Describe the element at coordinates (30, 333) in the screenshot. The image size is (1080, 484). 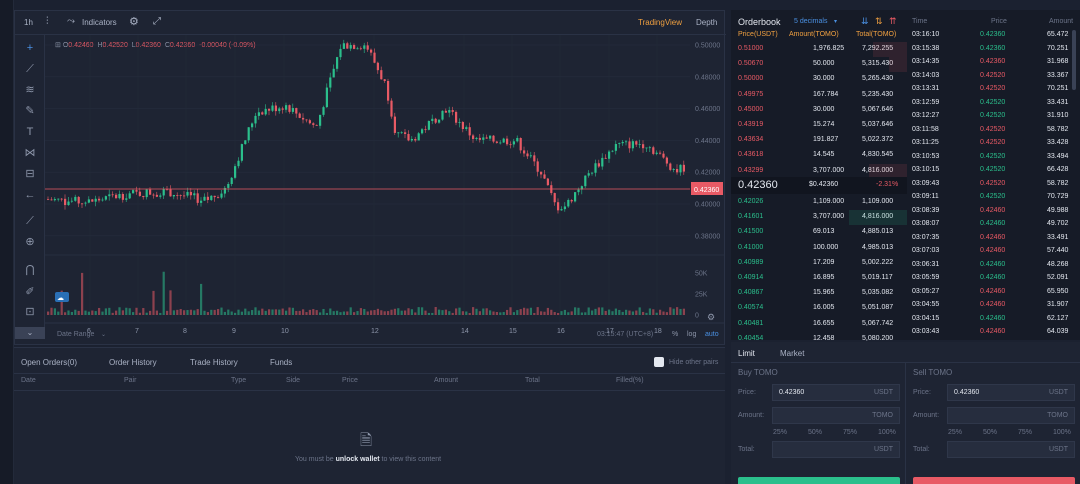
I see `collapse-toolbar-button: ⌄` at that location.